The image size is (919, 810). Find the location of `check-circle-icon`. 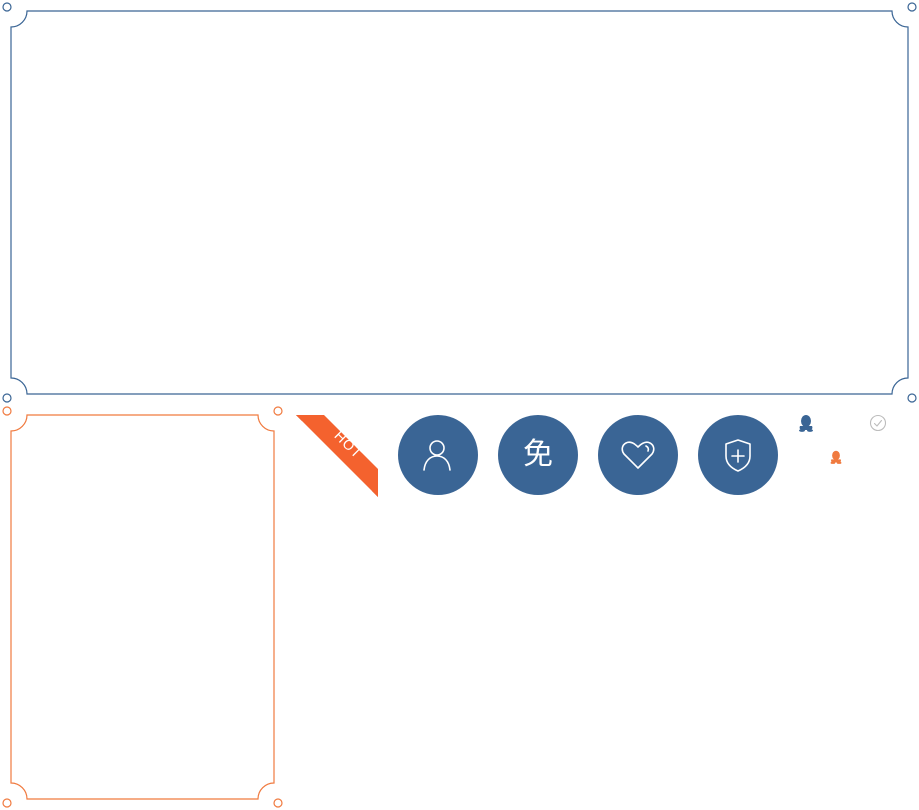

check-circle-icon is located at coordinates (878, 423).